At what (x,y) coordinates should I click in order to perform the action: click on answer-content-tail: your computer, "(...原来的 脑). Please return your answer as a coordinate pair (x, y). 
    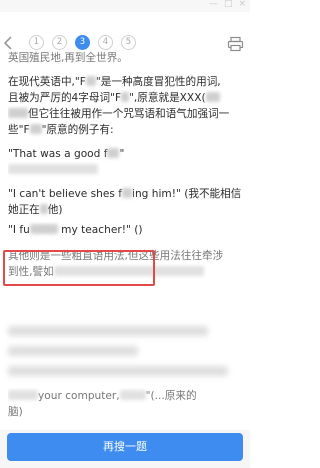
    Looking at the image, I should click on (126, 404).